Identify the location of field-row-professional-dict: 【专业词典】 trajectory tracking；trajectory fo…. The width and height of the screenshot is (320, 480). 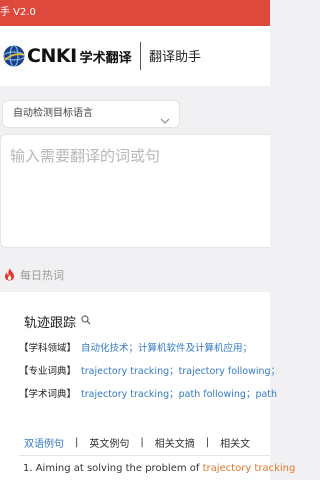
(149, 370).